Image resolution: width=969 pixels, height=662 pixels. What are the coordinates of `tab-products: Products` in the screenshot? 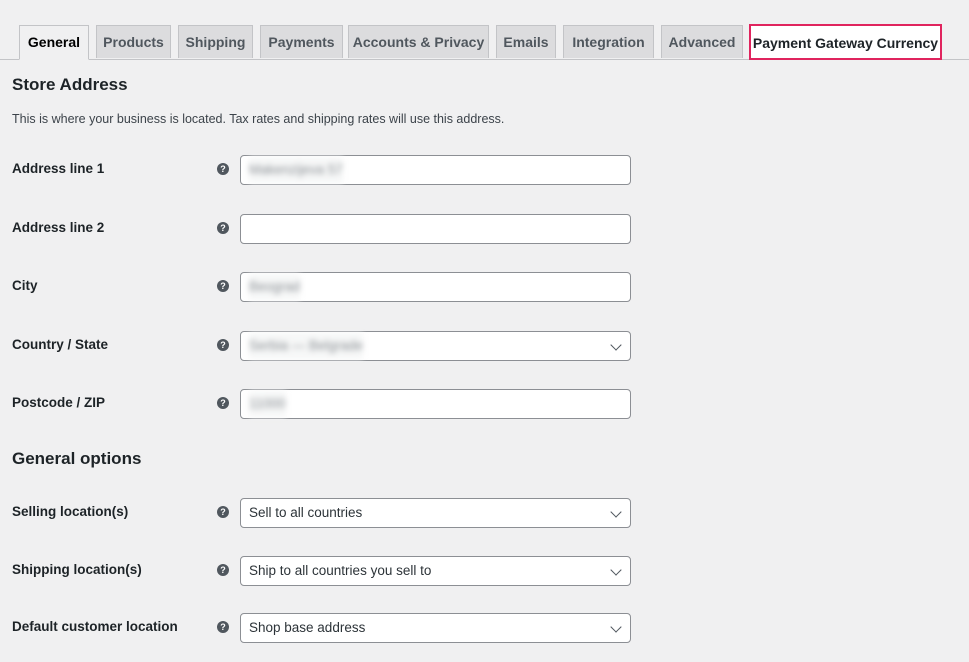 It's located at (133, 41).